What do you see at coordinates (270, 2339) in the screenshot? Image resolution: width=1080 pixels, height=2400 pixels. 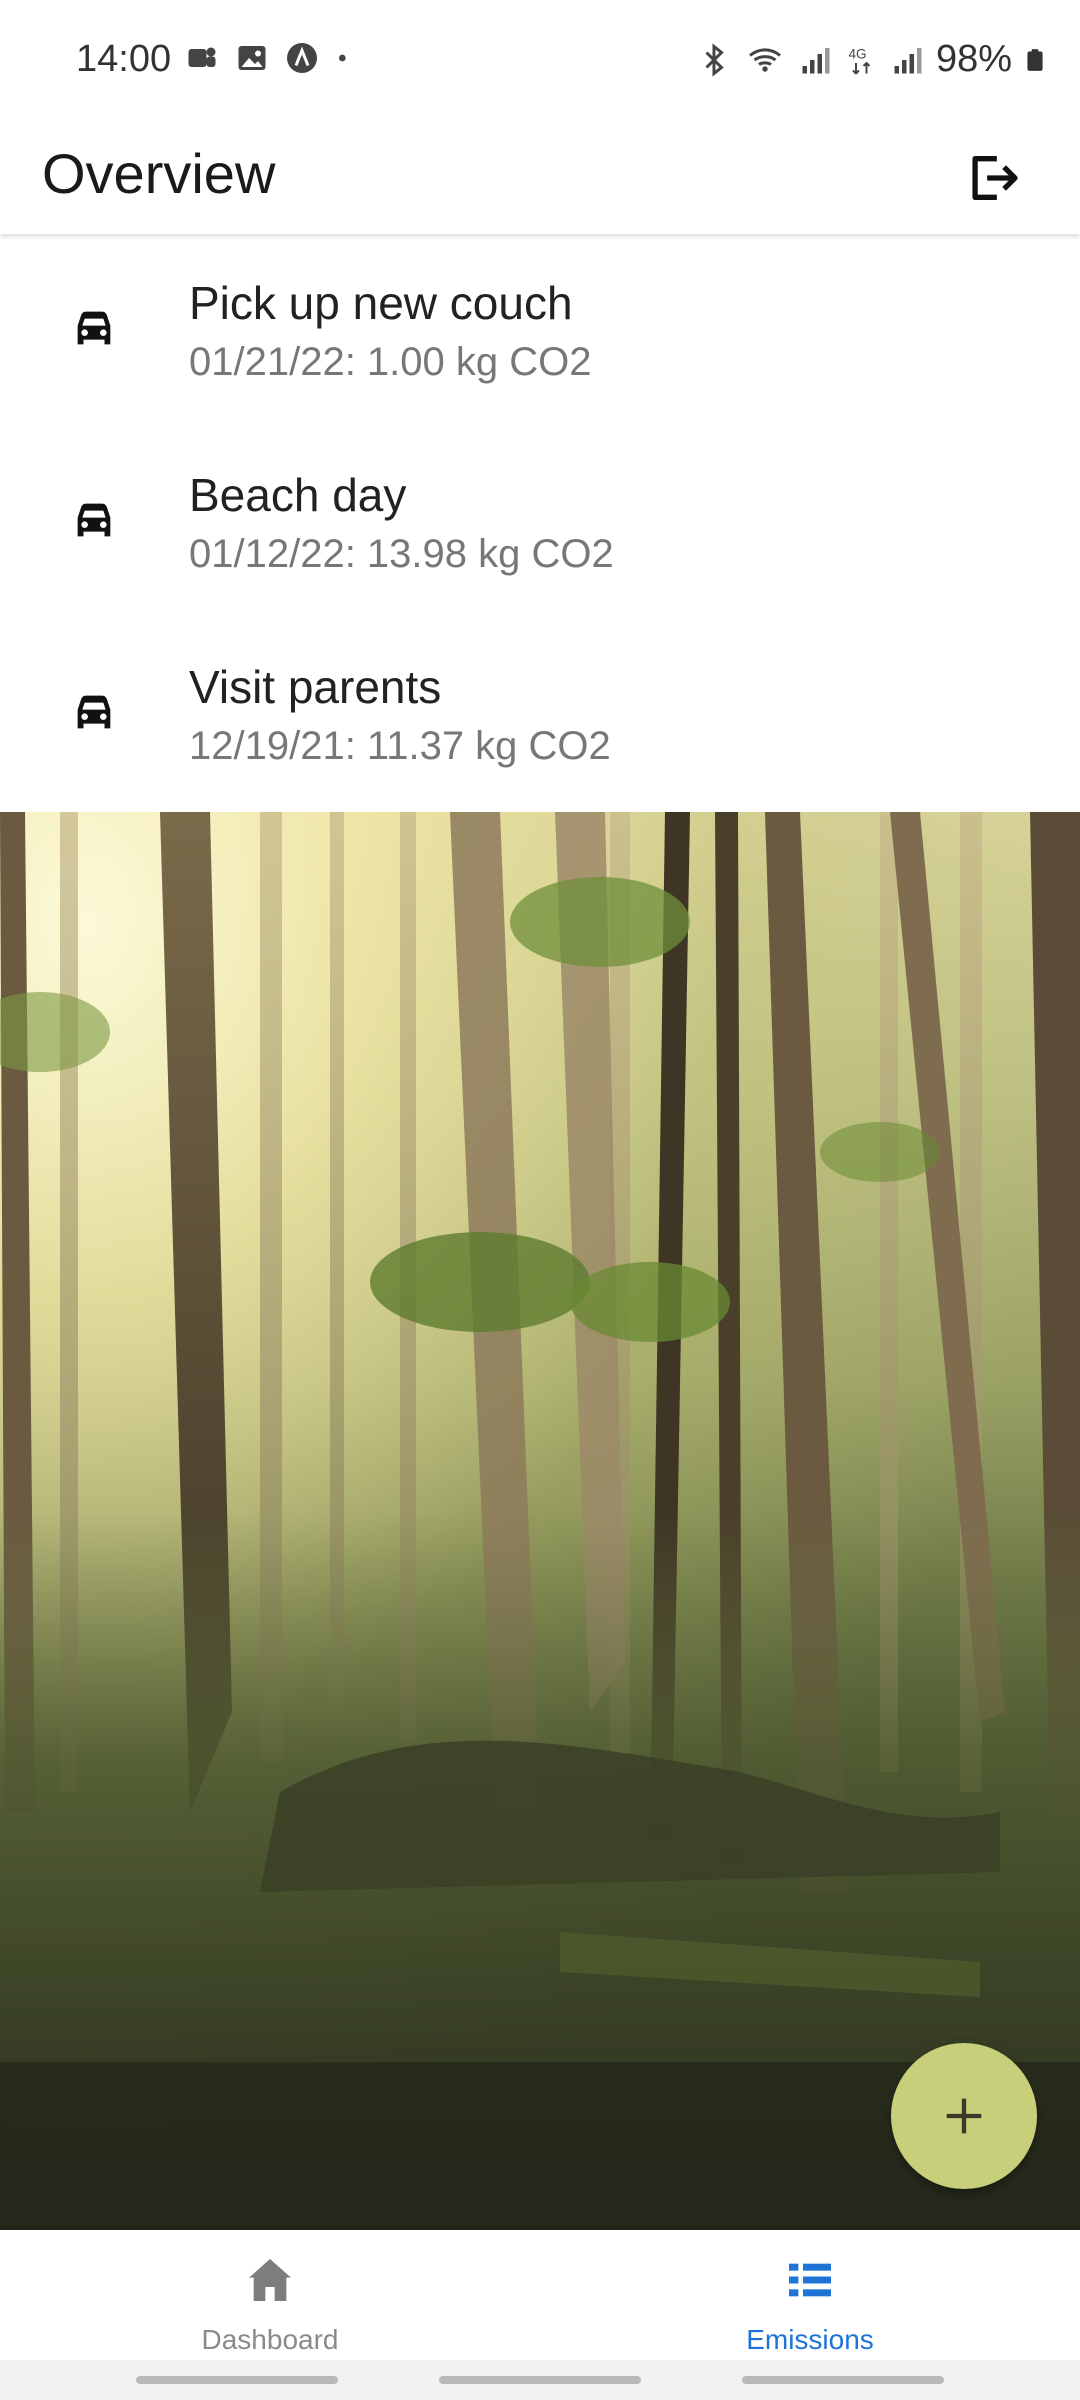 I see `nav-dashboard-label: Dashboard` at bounding box center [270, 2339].